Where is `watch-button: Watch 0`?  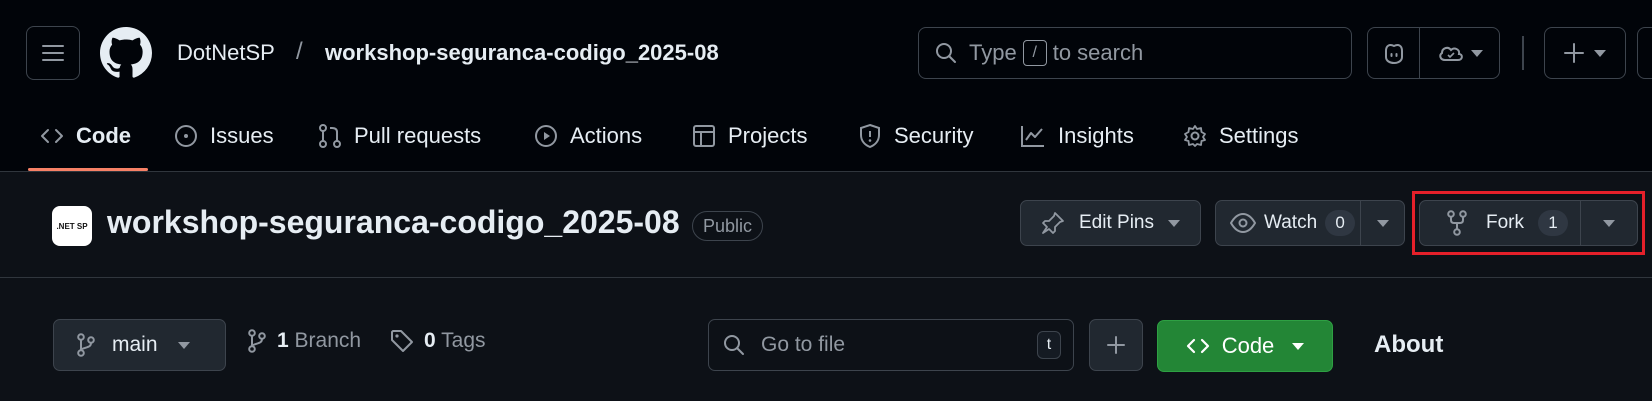 watch-button: Watch 0 is located at coordinates (1310, 223).